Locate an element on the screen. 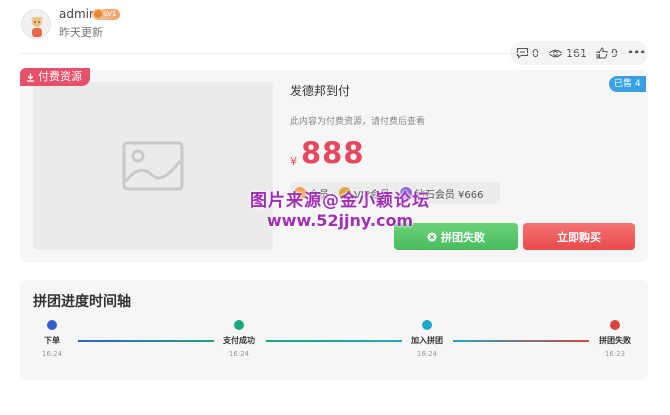  group-buy-failed-button: 拼团失败 is located at coordinates (456, 236).